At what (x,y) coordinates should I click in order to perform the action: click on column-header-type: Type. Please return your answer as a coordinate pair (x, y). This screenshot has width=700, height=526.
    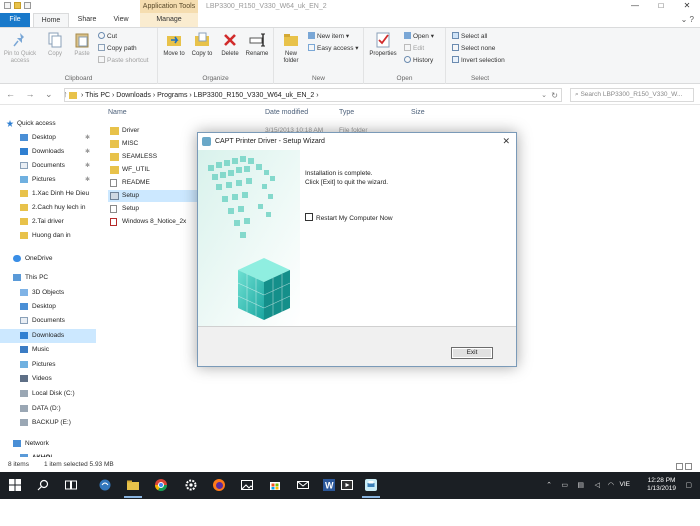
    Looking at the image, I should click on (346, 112).